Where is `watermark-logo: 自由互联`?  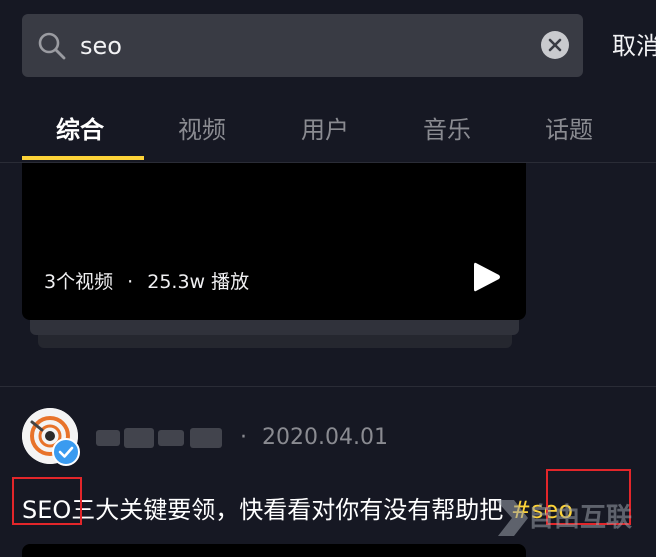 watermark-logo: 自由互联 is located at coordinates (569, 515).